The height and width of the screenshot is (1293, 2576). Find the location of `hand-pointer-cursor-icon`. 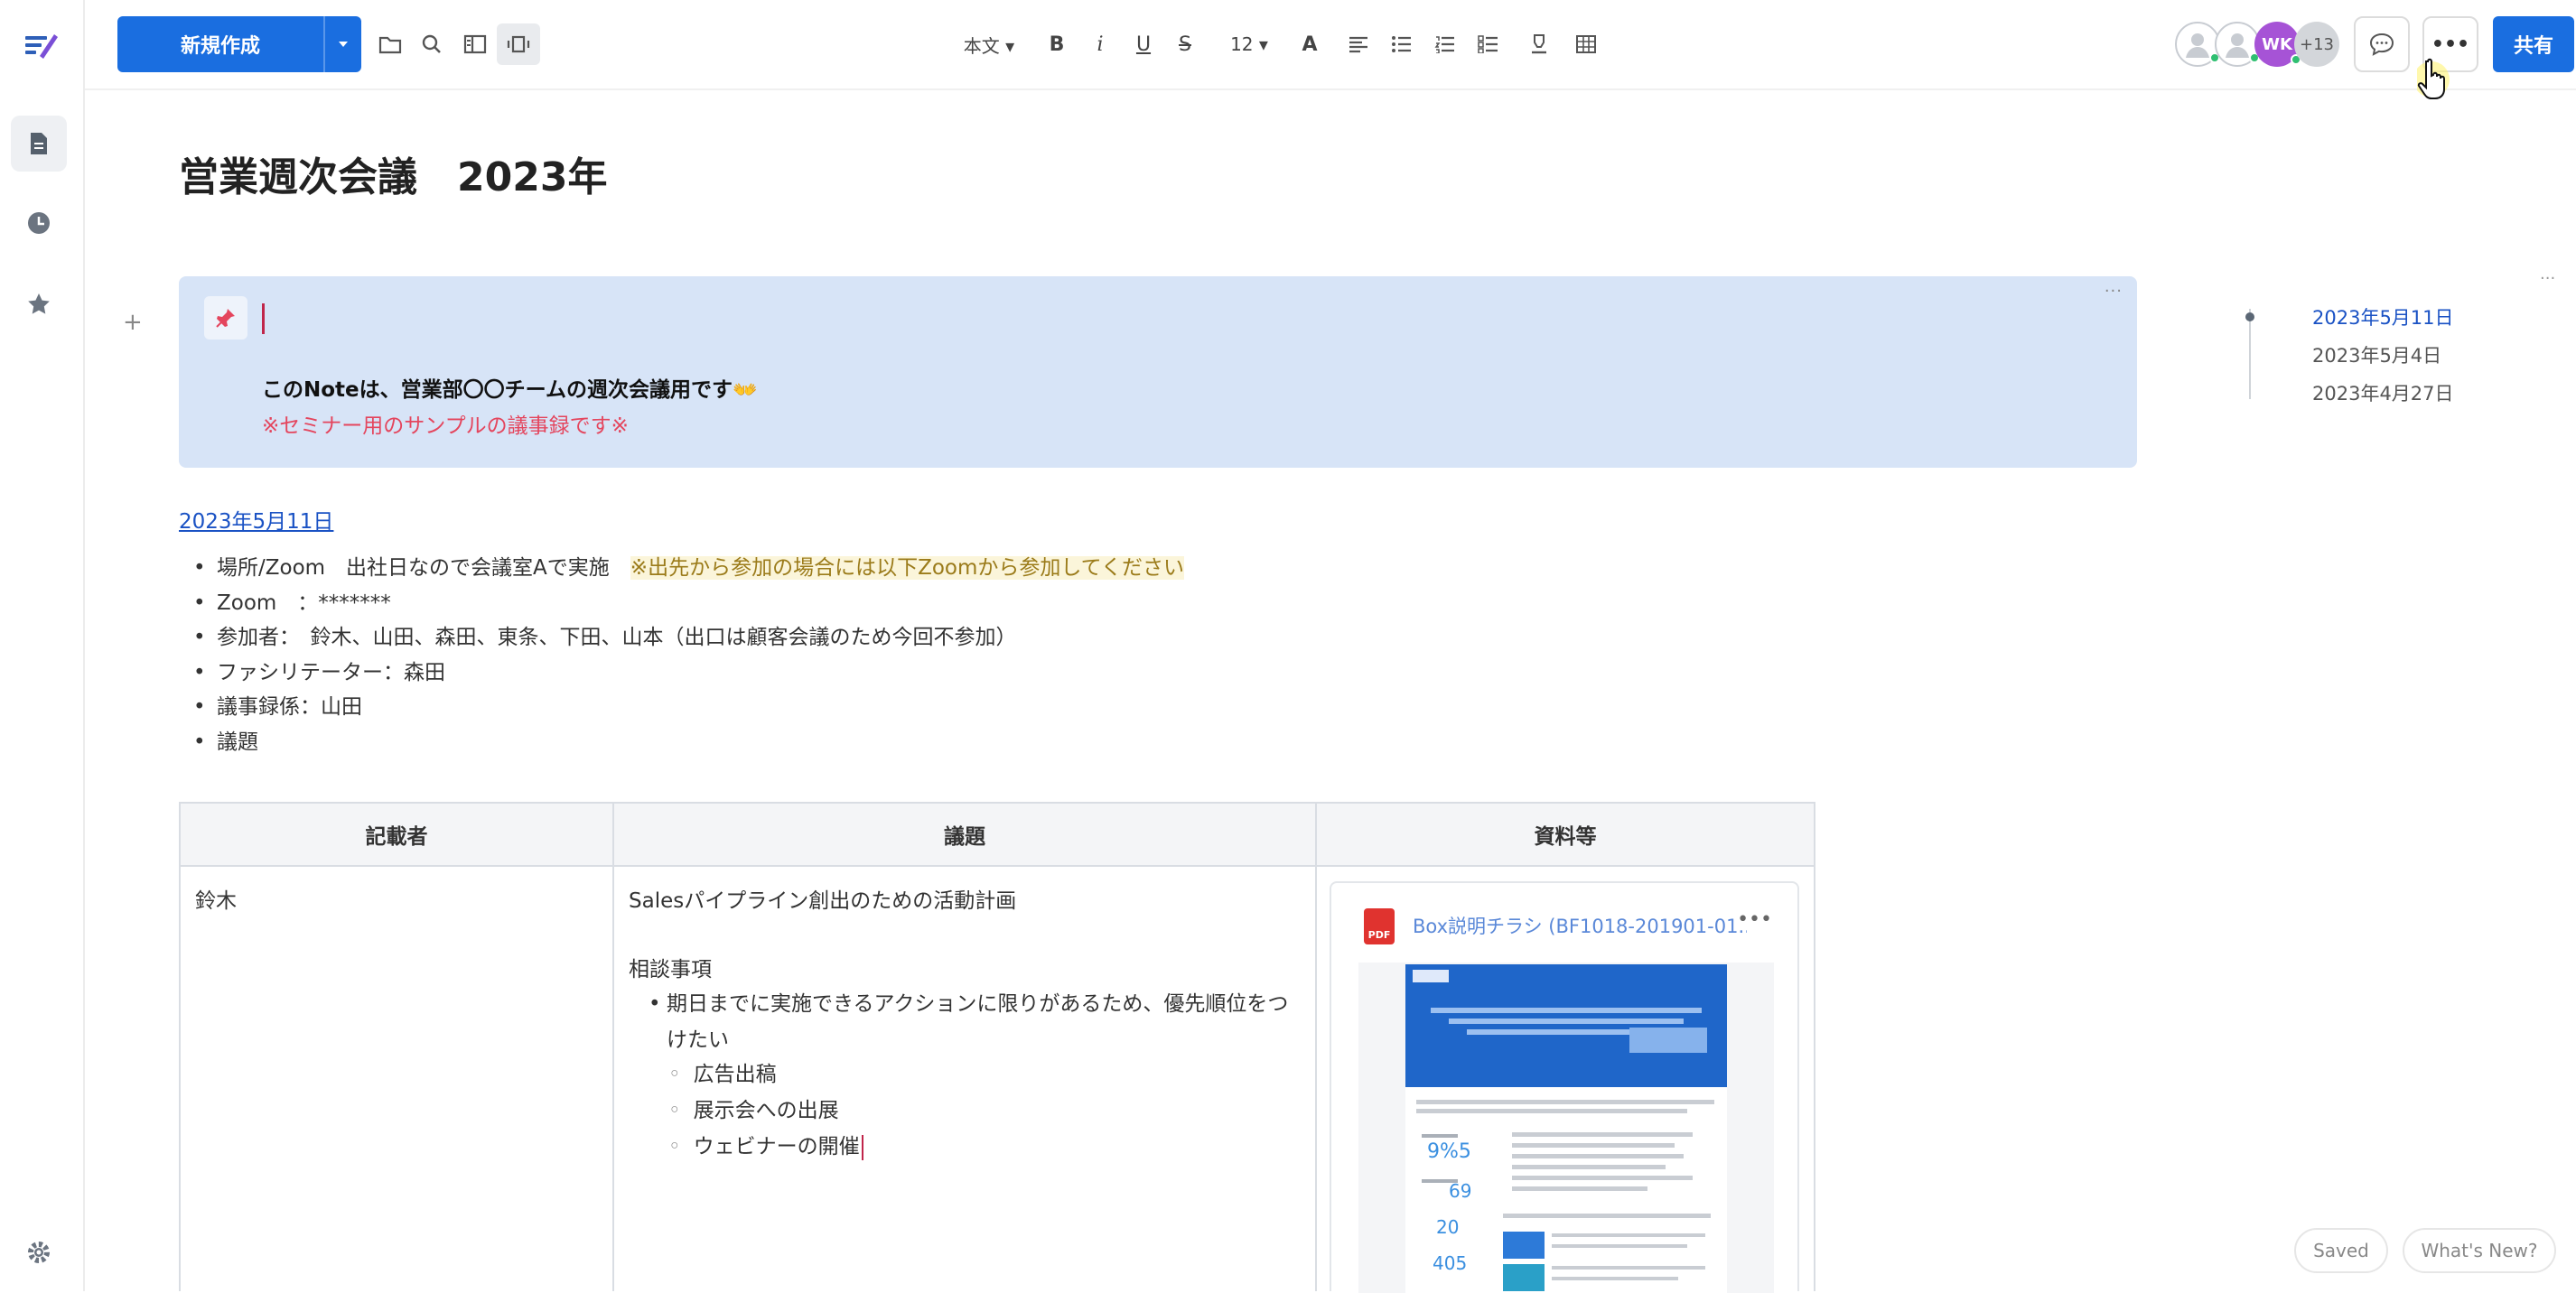

hand-pointer-cursor-icon is located at coordinates (2433, 81).